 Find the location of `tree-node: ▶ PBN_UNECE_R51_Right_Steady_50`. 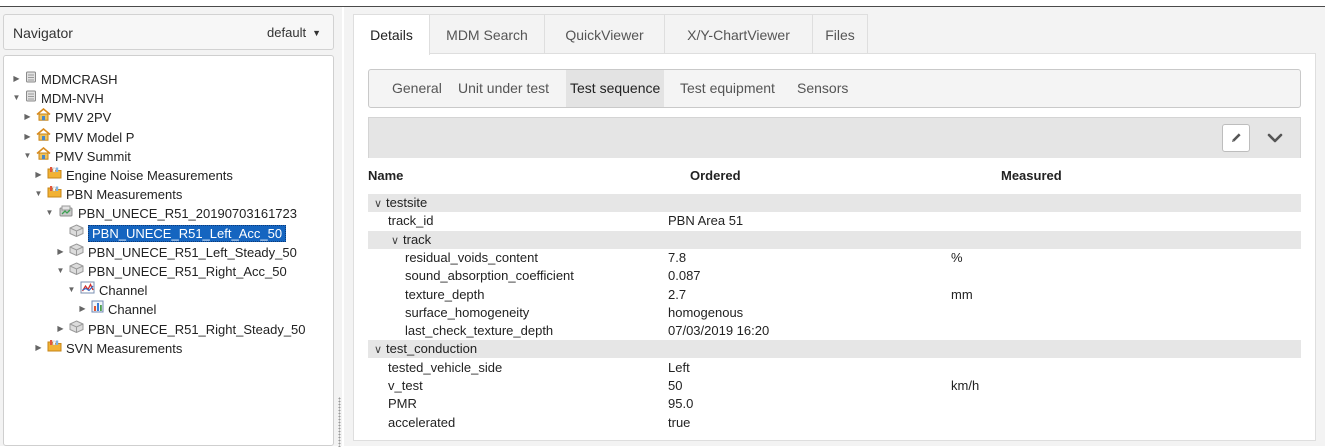

tree-node: ▶ PBN_UNECE_R51_Right_Steady_50 is located at coordinates (180, 328).